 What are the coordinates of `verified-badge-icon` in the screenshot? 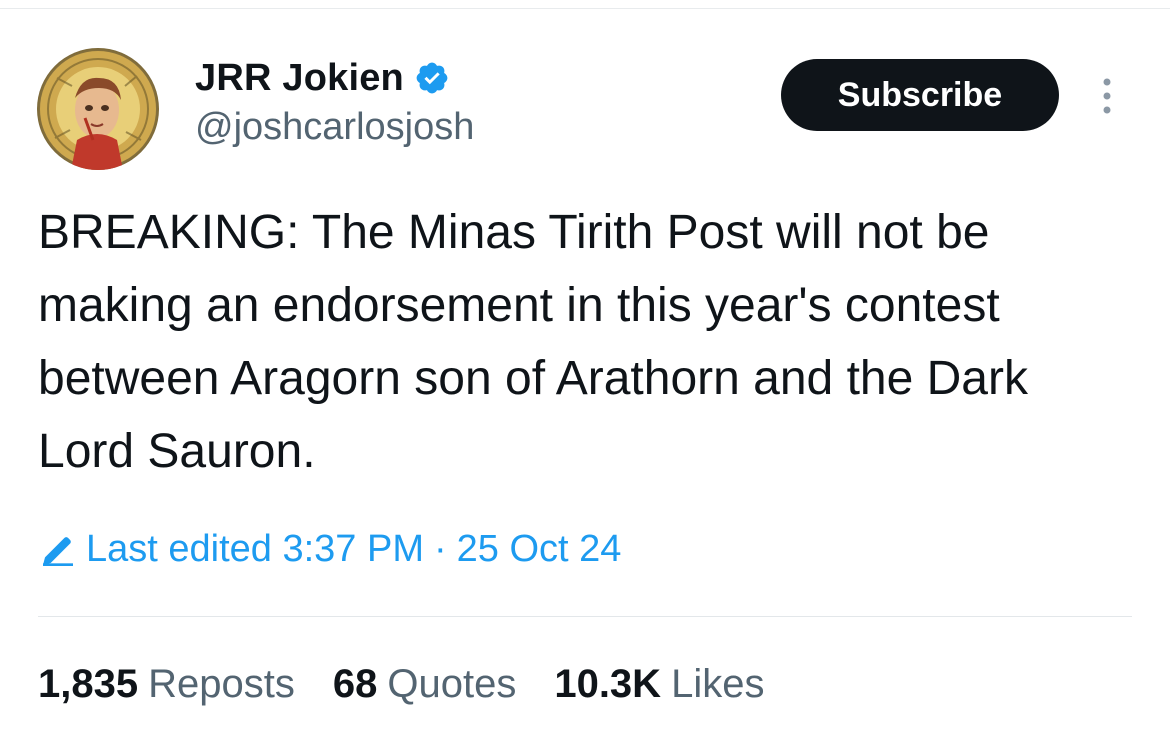 It's located at (432, 78).